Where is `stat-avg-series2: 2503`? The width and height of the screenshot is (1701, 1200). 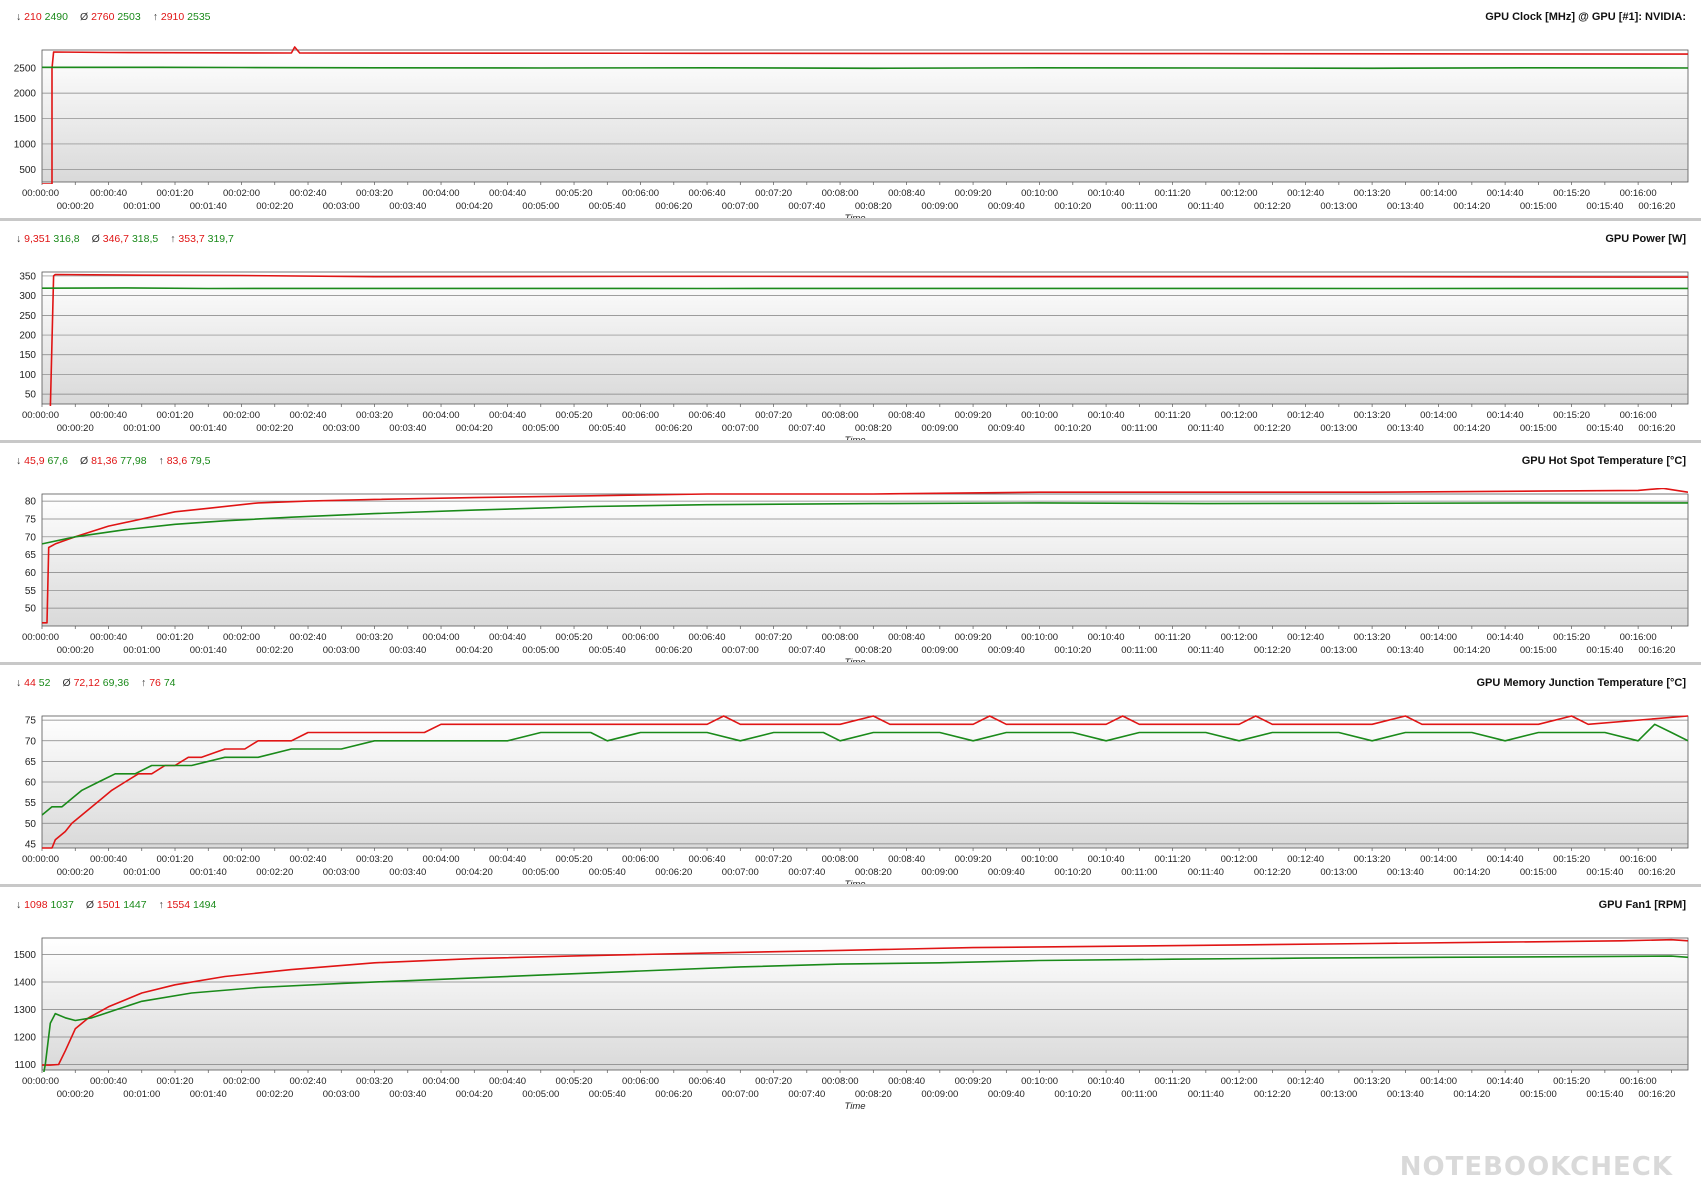 stat-avg-series2: 2503 is located at coordinates (129, 17).